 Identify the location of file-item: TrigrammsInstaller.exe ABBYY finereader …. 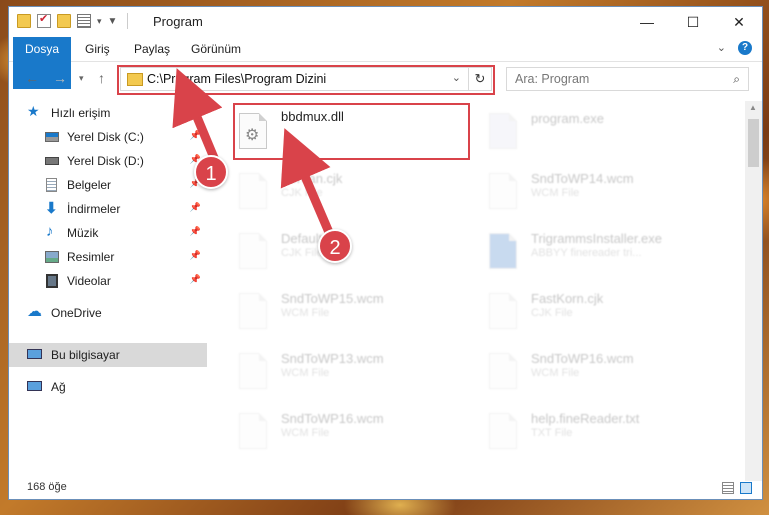
(607, 253).